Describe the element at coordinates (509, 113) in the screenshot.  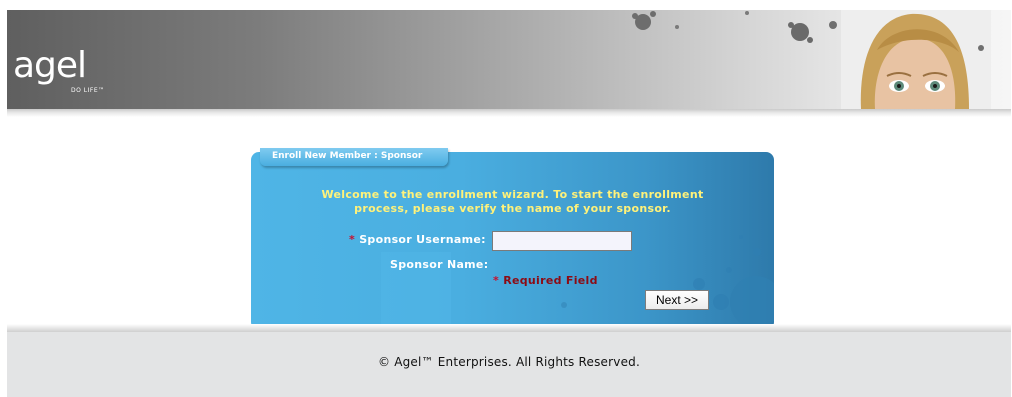
I see `header-divider` at that location.